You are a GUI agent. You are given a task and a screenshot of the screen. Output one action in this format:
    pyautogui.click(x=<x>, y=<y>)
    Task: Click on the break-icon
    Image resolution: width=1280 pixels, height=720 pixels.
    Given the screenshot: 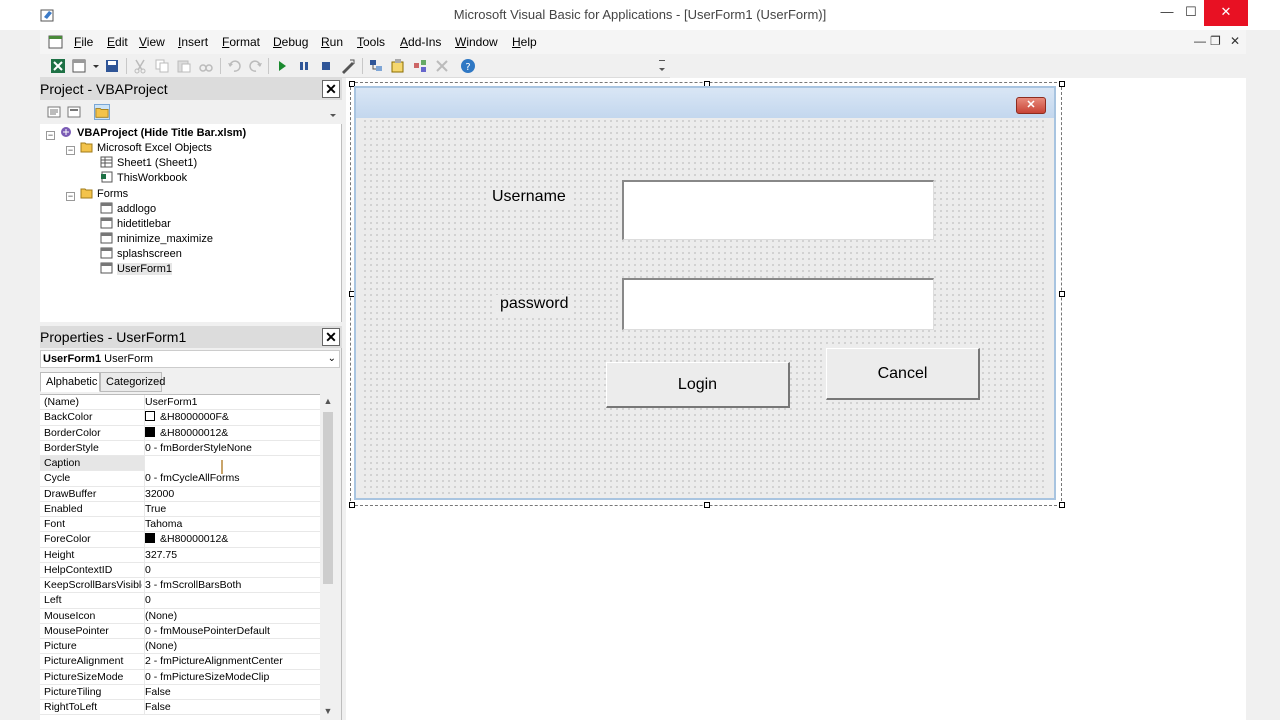 What is the action you would take?
    pyautogui.click(x=304, y=66)
    